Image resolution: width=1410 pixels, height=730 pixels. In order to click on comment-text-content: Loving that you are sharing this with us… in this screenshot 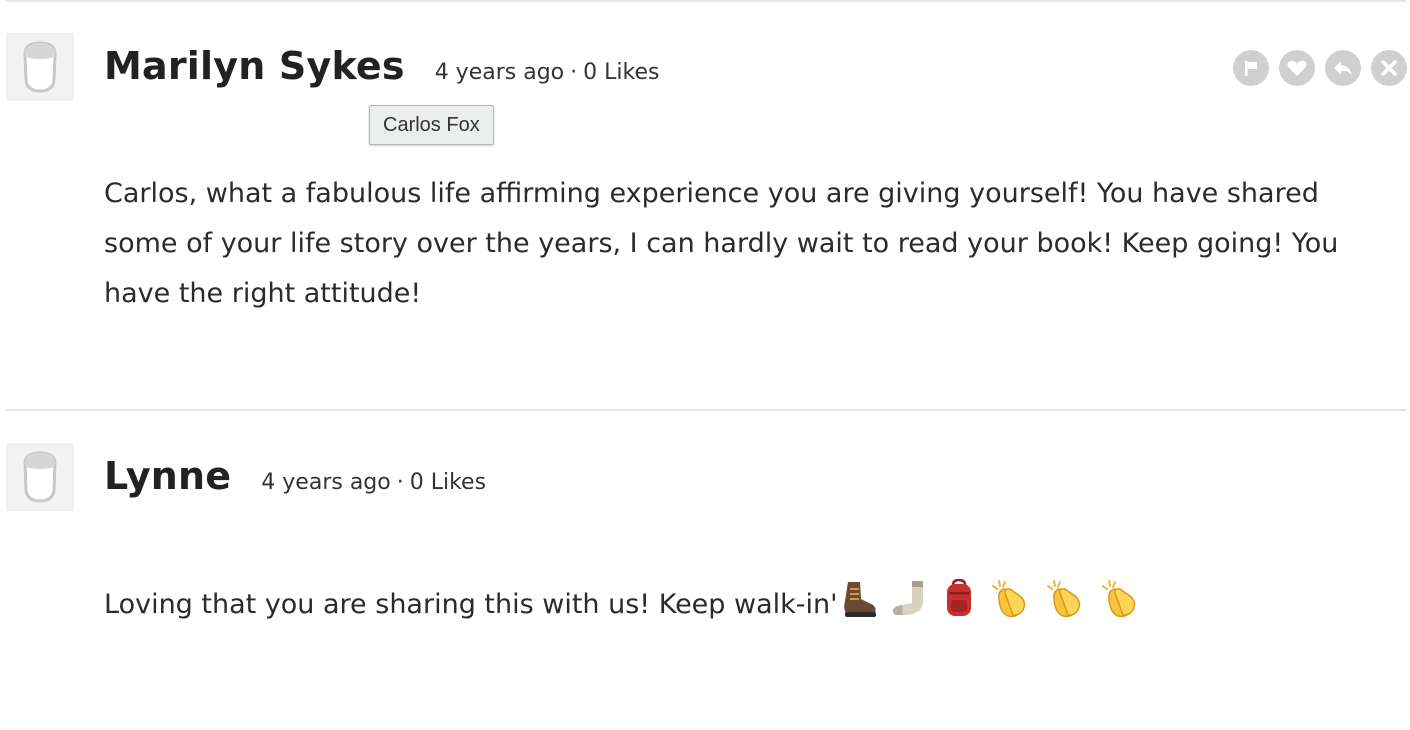, I will do `click(471, 604)`.